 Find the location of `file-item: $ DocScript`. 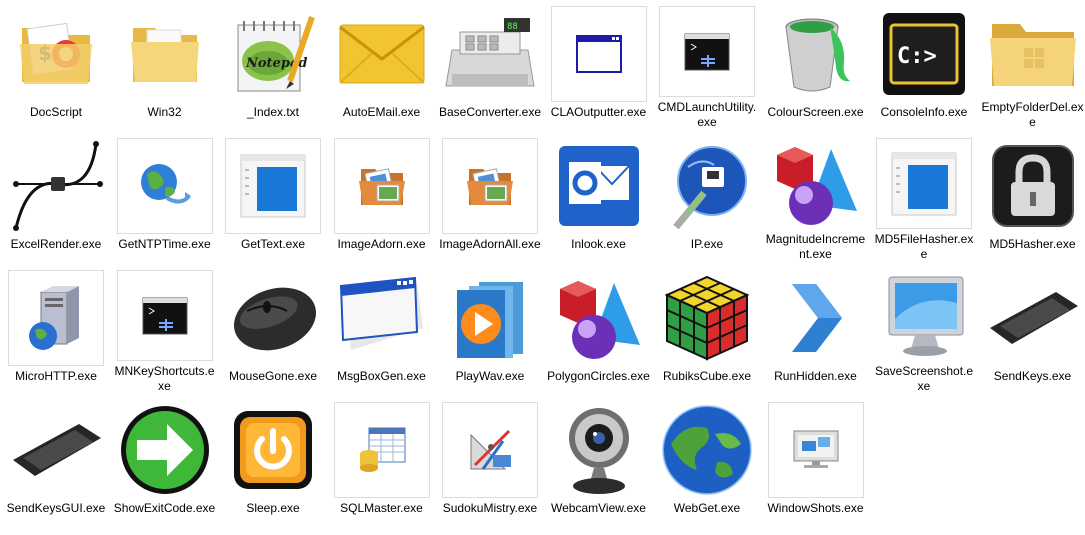

file-item: $ DocScript is located at coordinates (56, 66).